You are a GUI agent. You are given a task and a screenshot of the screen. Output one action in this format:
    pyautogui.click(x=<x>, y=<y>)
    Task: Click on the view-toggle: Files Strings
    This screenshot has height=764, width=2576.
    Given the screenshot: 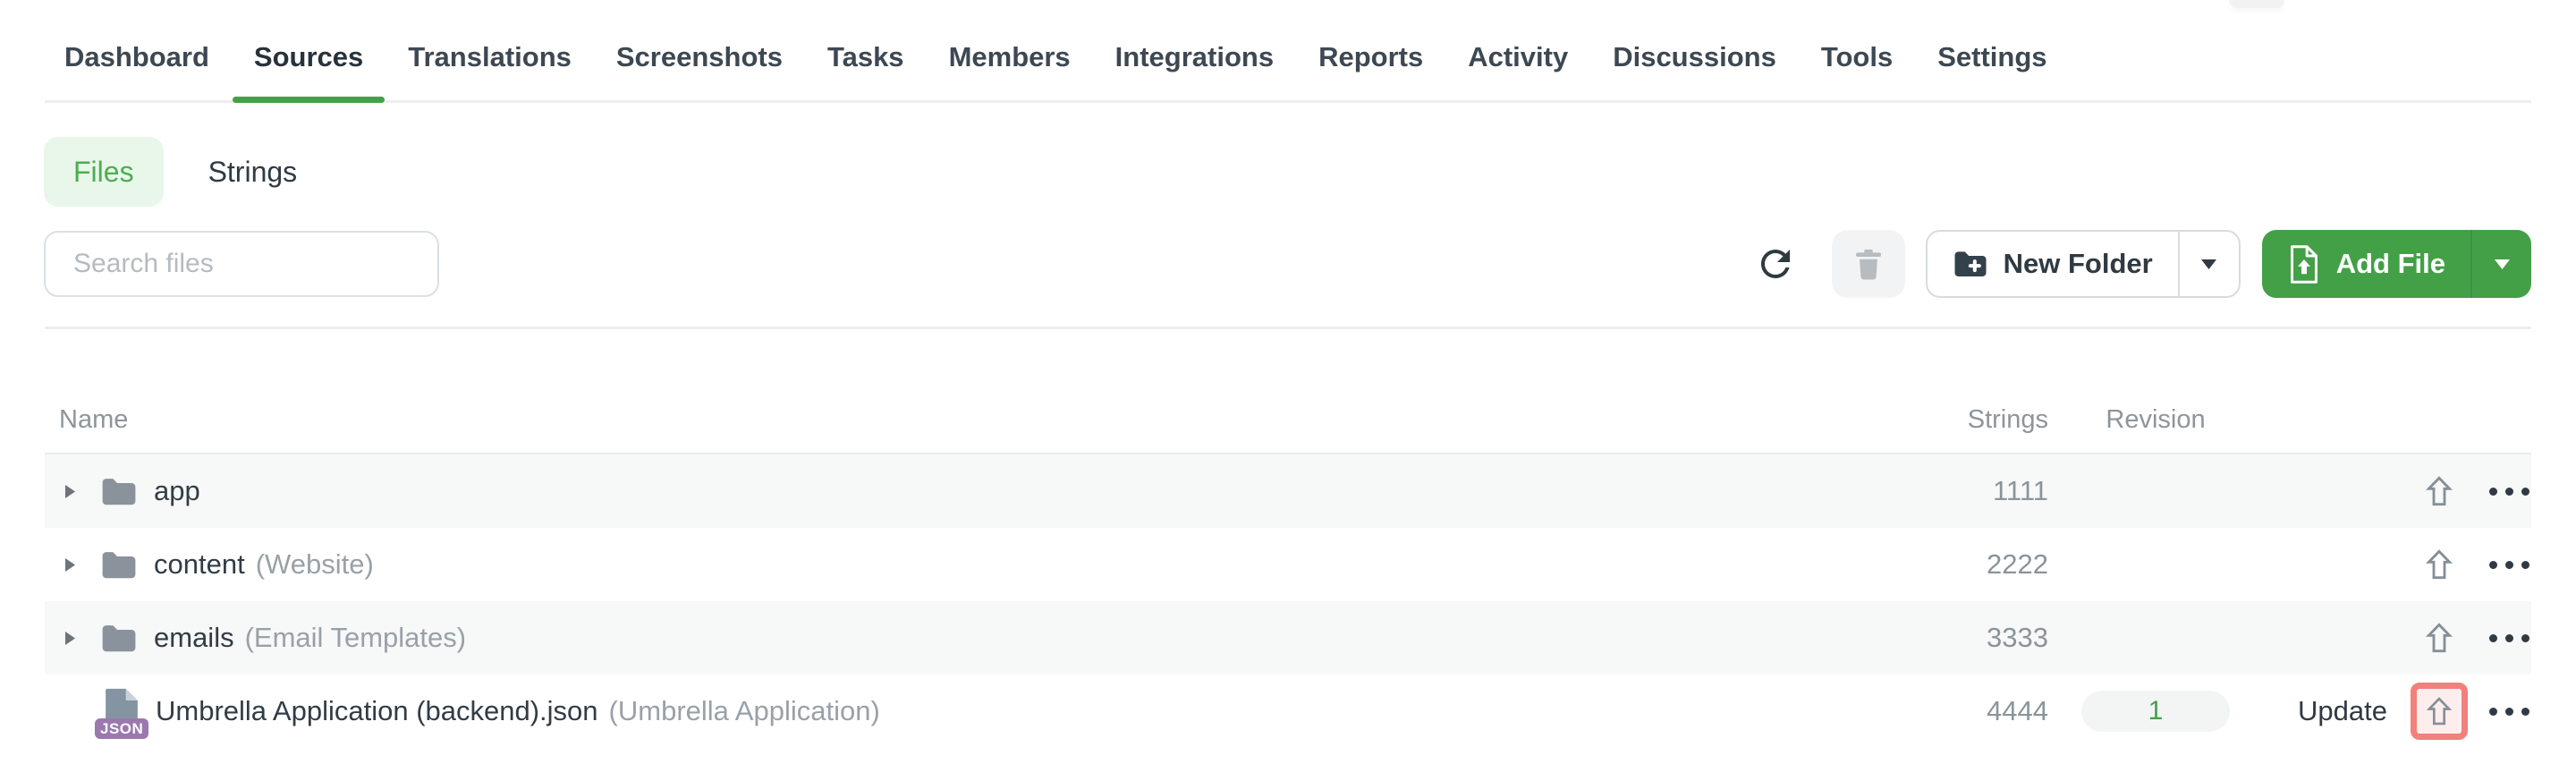 What is the action you would take?
    pyautogui.click(x=1287, y=172)
    